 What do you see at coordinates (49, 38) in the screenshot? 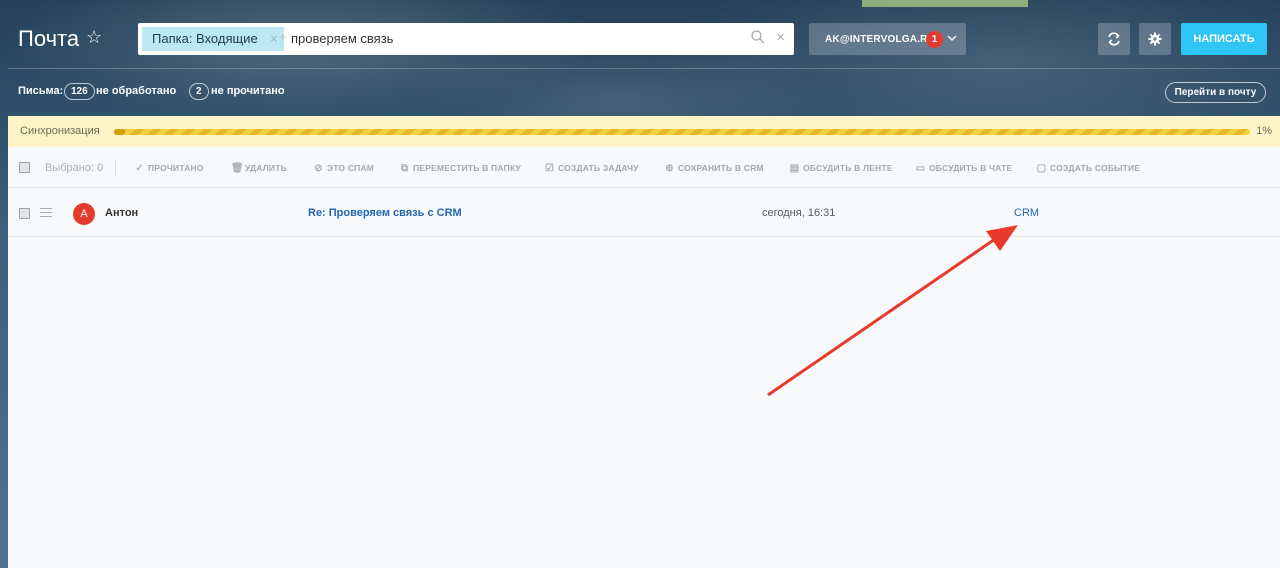
I see `page-title: Почта` at bounding box center [49, 38].